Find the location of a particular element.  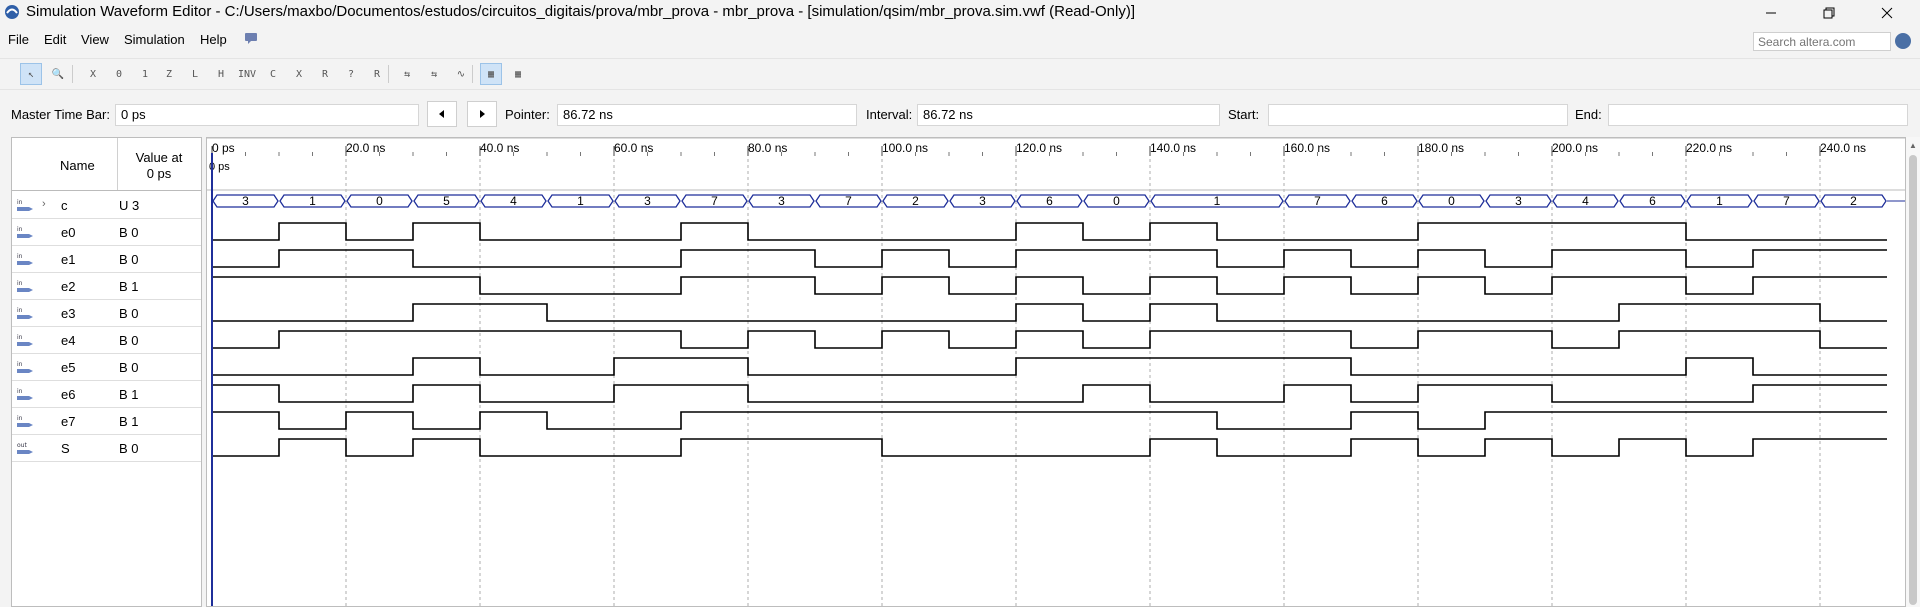

pointer-field: 86.72 ns is located at coordinates (707, 115).